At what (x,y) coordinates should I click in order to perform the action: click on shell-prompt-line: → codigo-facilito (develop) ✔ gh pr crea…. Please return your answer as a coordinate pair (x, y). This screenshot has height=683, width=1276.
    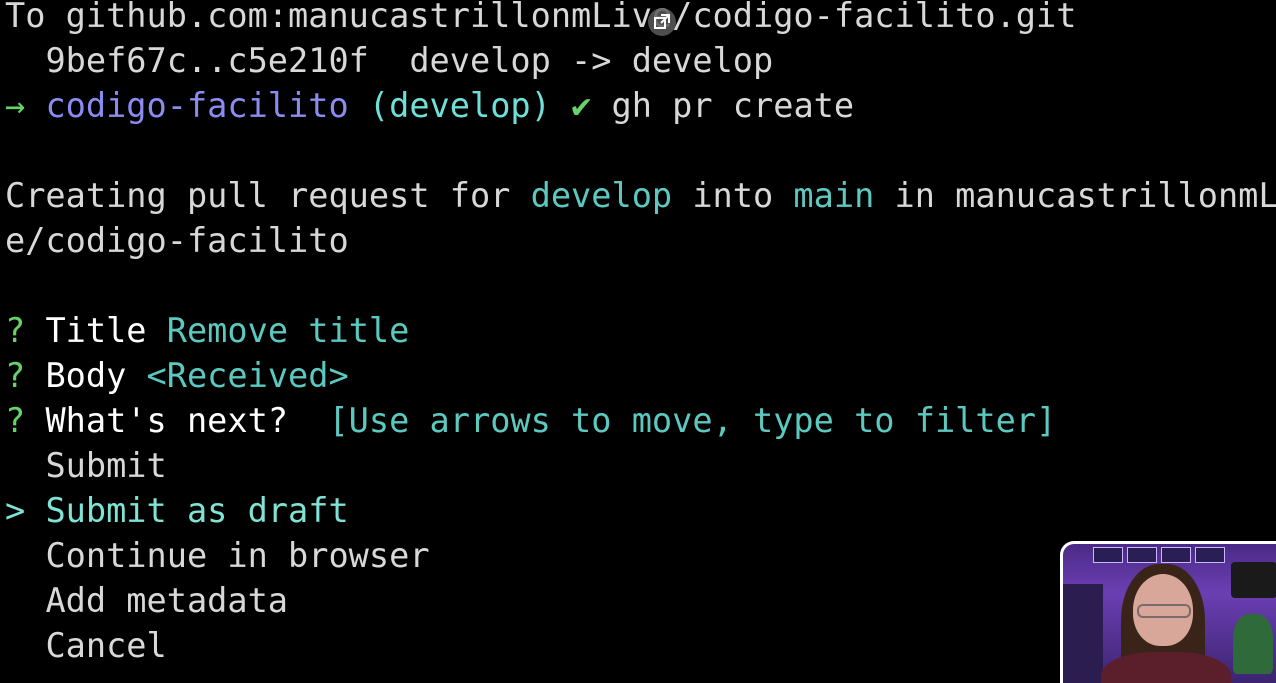
    Looking at the image, I should click on (429, 105).